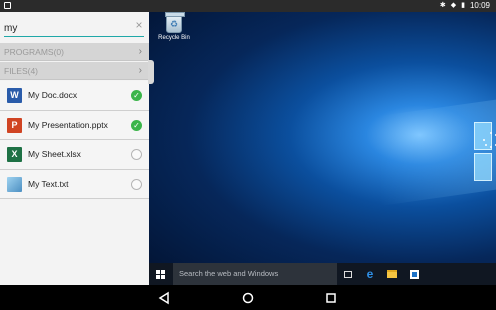  What do you see at coordinates (53, 95) in the screenshot?
I see `file-name: My Doc.docx` at bounding box center [53, 95].